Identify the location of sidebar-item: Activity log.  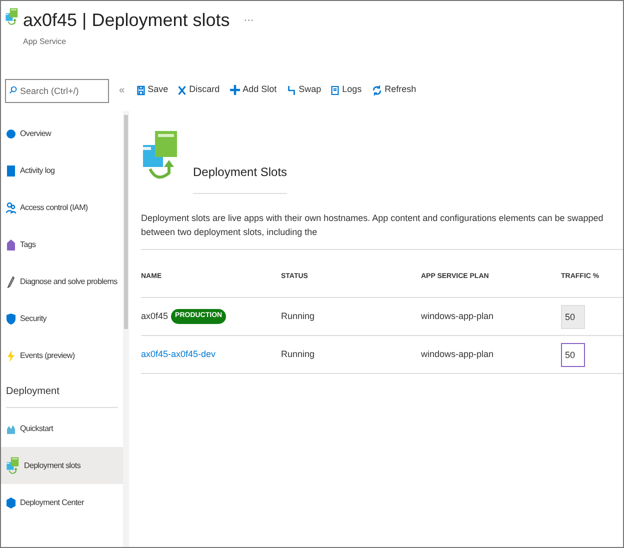
(62, 170).